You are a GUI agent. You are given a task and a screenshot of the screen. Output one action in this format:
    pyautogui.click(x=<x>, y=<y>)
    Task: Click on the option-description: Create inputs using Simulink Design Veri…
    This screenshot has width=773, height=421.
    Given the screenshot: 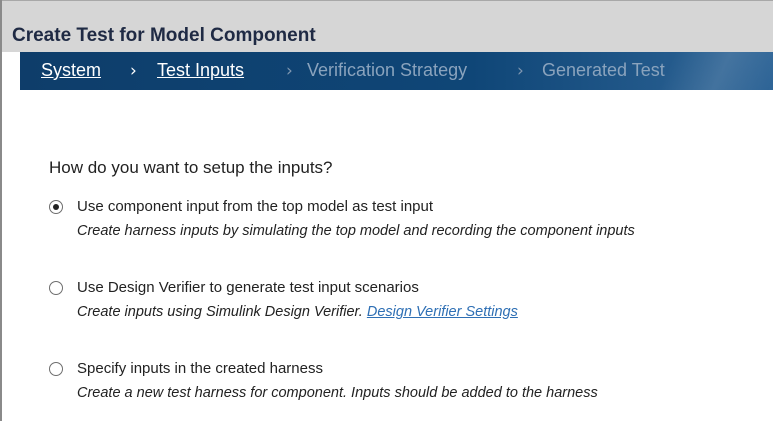 What is the action you would take?
    pyautogui.click(x=297, y=312)
    